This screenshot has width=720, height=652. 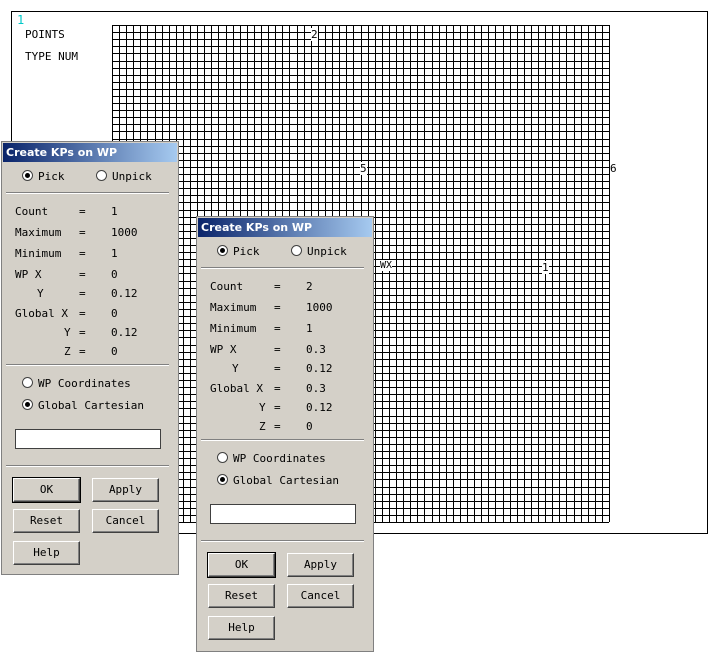 What do you see at coordinates (363, 168) in the screenshot?
I see `keypoint-label-5: 5` at bounding box center [363, 168].